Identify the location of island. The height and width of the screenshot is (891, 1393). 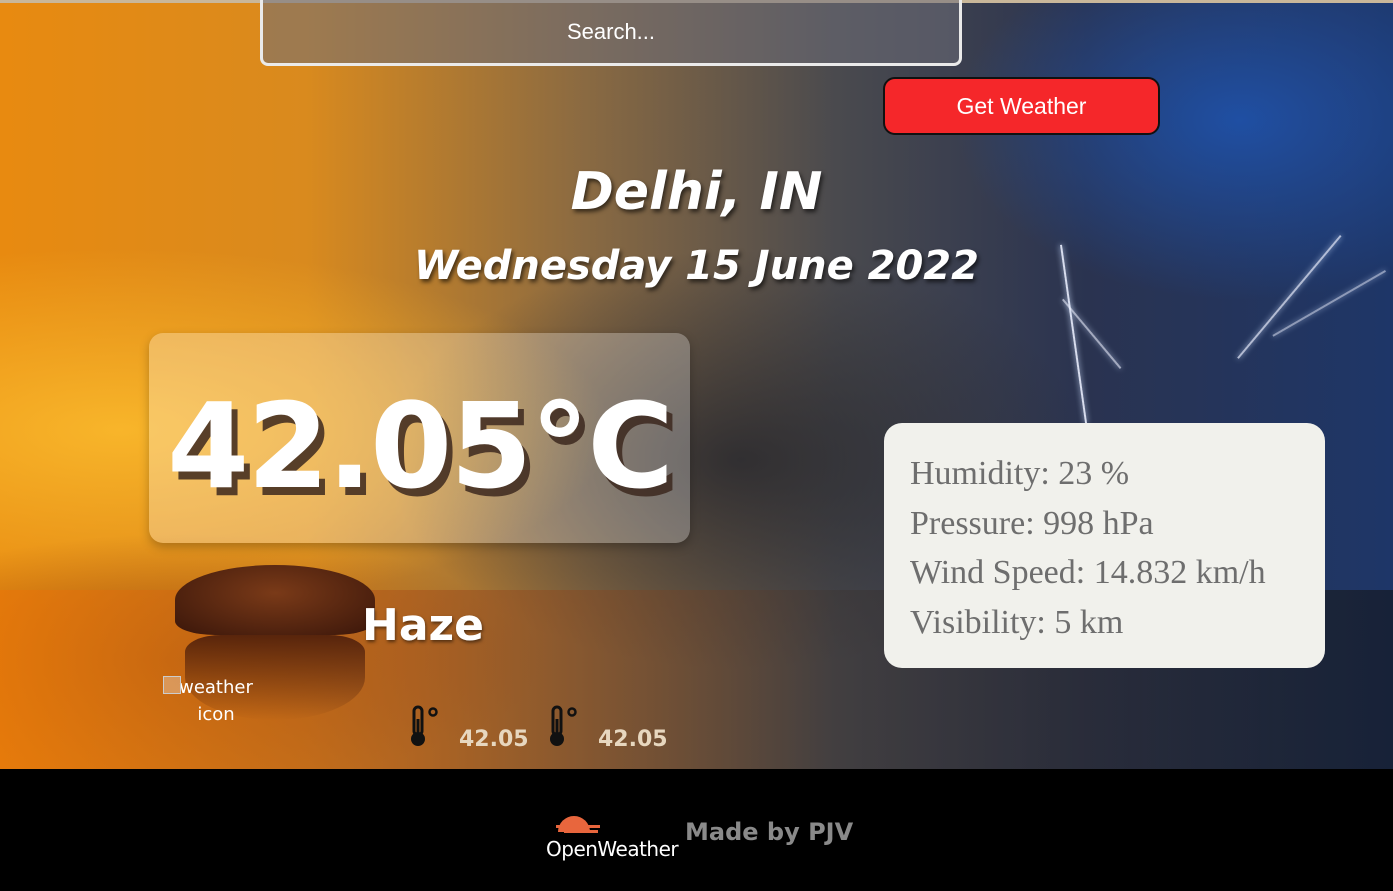
(275, 600).